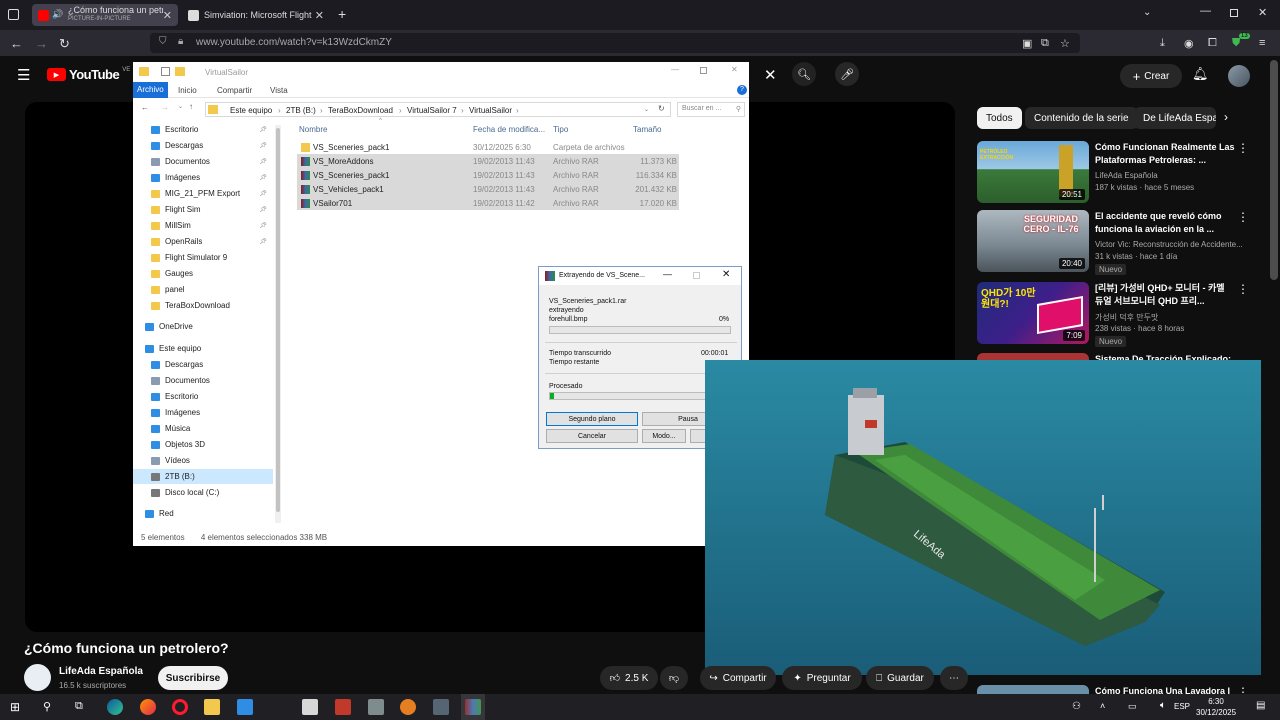 Image resolution: width=1280 pixels, height=720 pixels. I want to click on up-folder-icon: ↑, so click(191, 106).